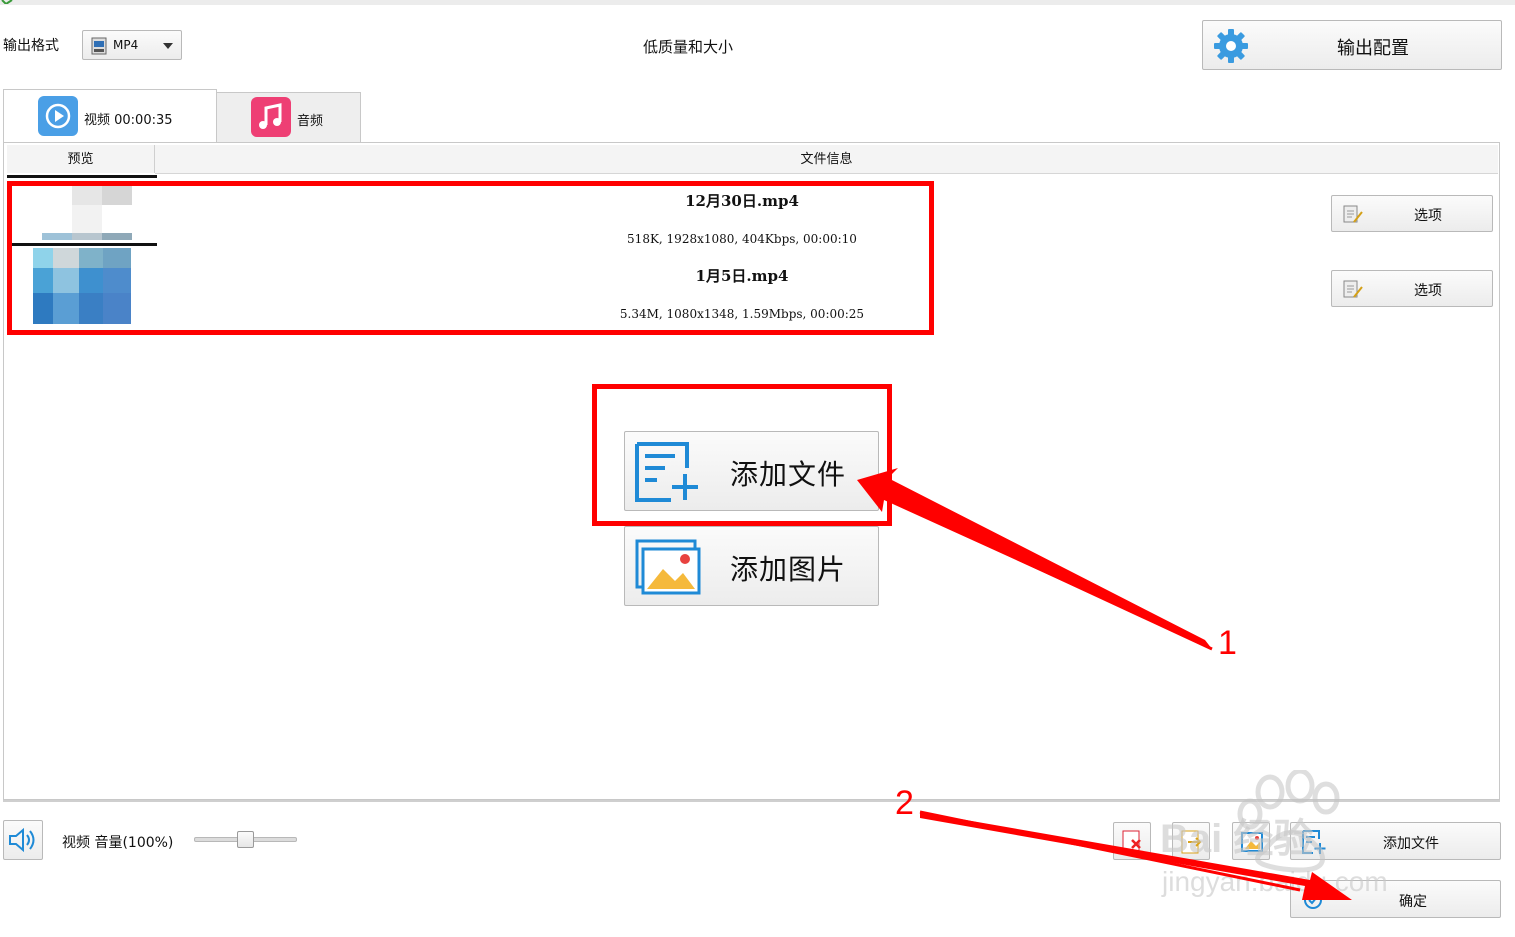  Describe the element at coordinates (1237, 839) in the screenshot. I see `watermark-text: Bai 经验` at that location.